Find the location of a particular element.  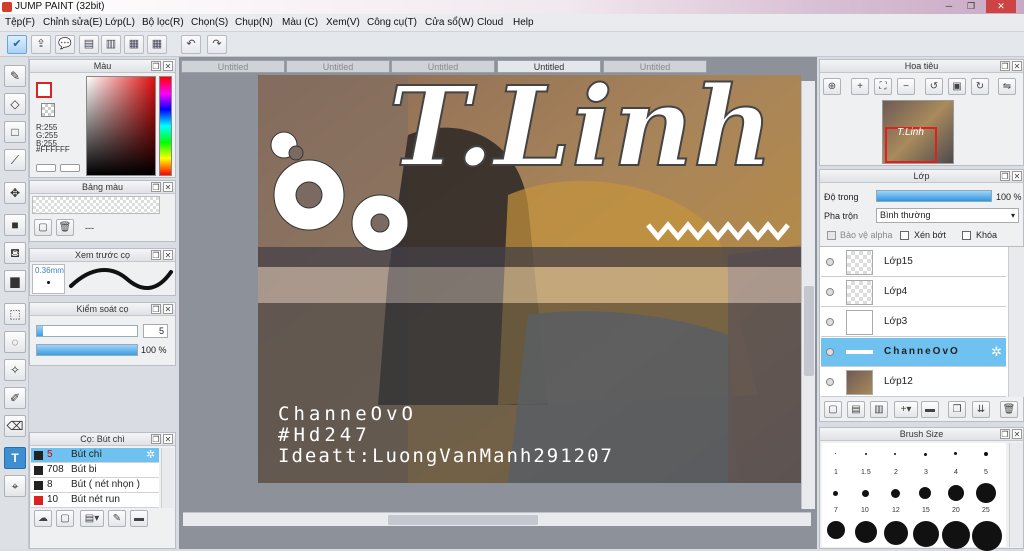

undo-icon: ↶ is located at coordinates (191, 44).